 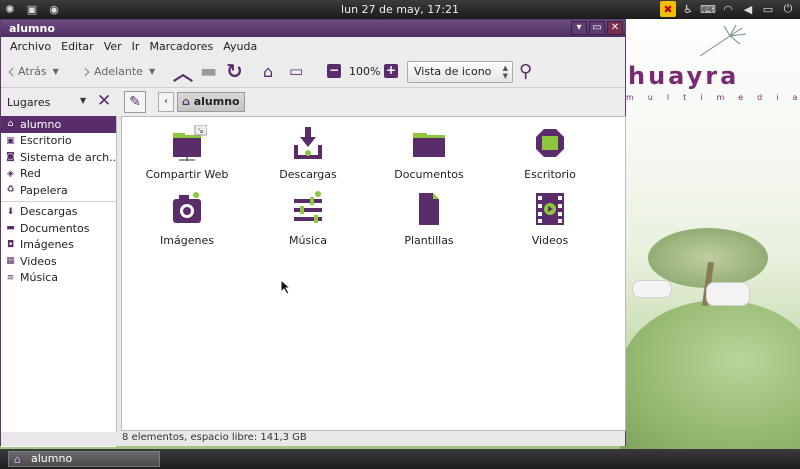 What do you see at coordinates (768, 9) in the screenshot?
I see `battery-icon: ▭` at bounding box center [768, 9].